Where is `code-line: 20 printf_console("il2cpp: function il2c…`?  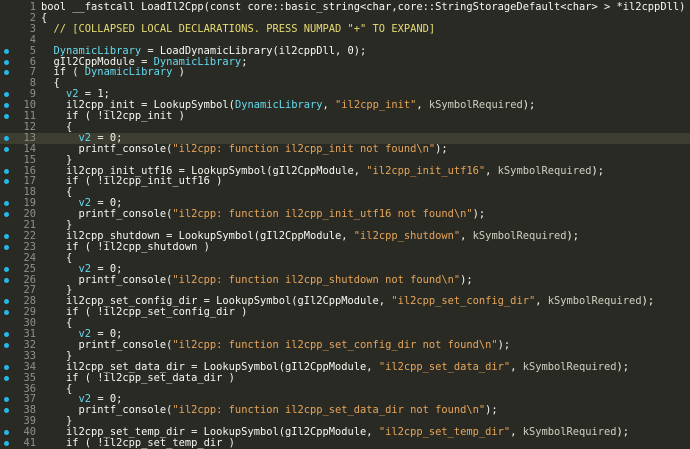
code-line: 20 printf_console("il2cpp: function il2c… is located at coordinates (345, 214).